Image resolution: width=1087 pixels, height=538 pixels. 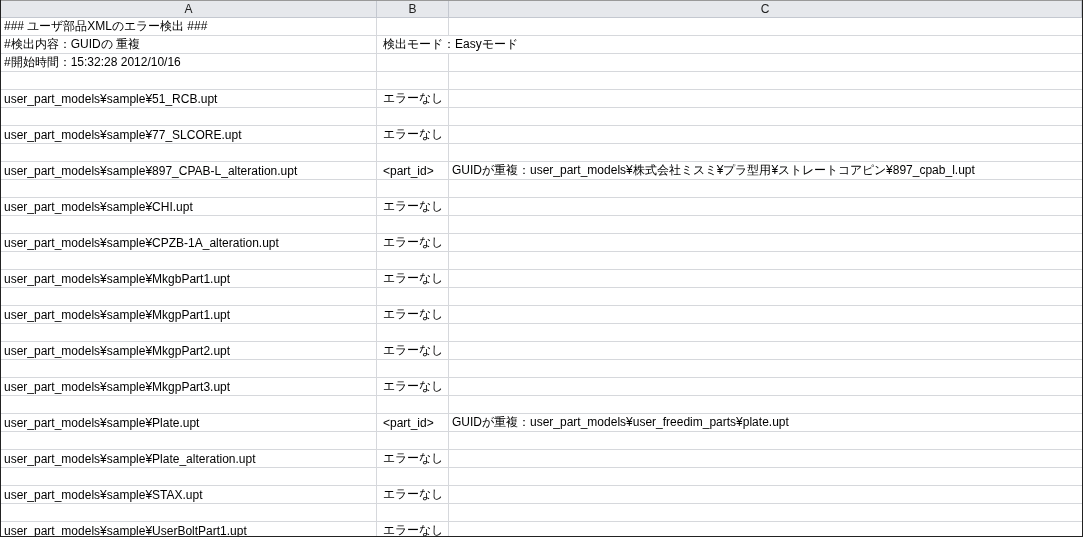 What do you see at coordinates (102, 422) in the screenshot?
I see `cell-text: user_part_models¥sample¥Plate.upt` at bounding box center [102, 422].